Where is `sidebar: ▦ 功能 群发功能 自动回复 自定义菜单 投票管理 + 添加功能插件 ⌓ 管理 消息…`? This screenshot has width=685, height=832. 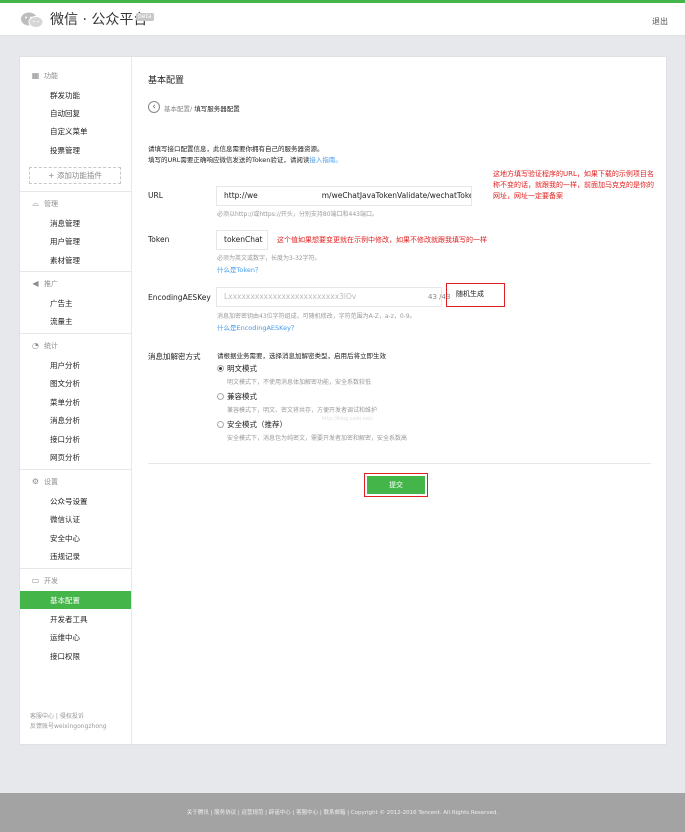
sidebar: ▦ 功能 群发功能 自动回复 自定义菜单 投票管理 + 添加功能插件 ⌓ 管理 消息… is located at coordinates (76, 400).